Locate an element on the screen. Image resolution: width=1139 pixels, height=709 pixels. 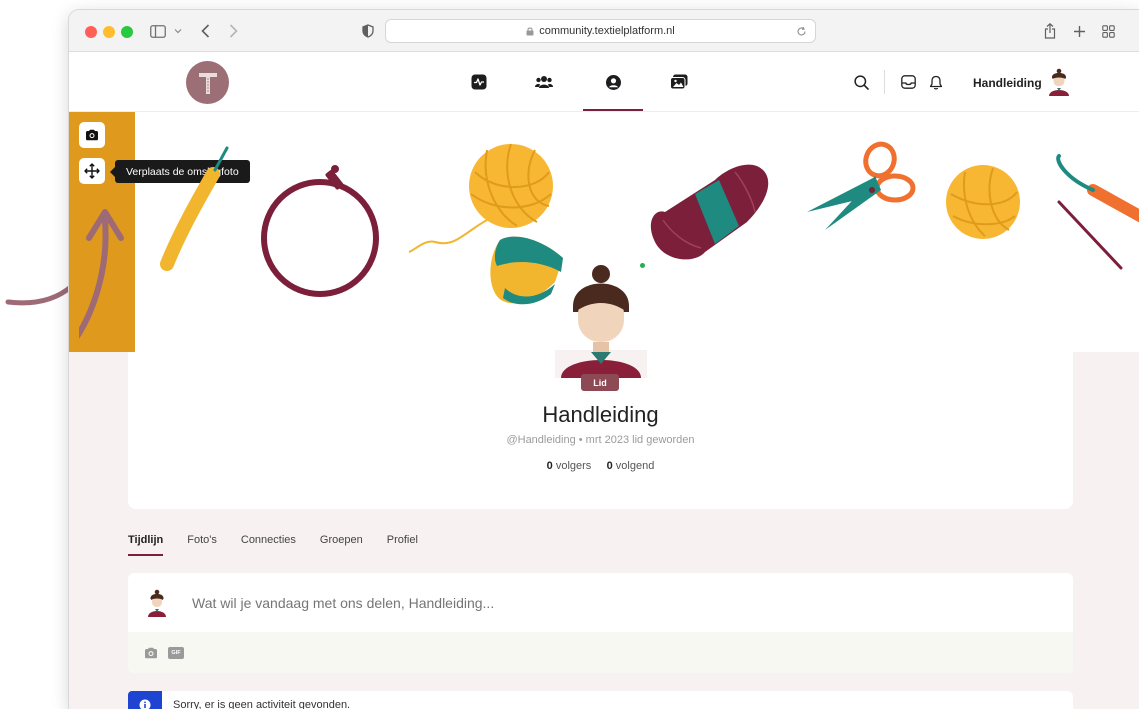
active-nav-underline is located at coordinates (613, 110).